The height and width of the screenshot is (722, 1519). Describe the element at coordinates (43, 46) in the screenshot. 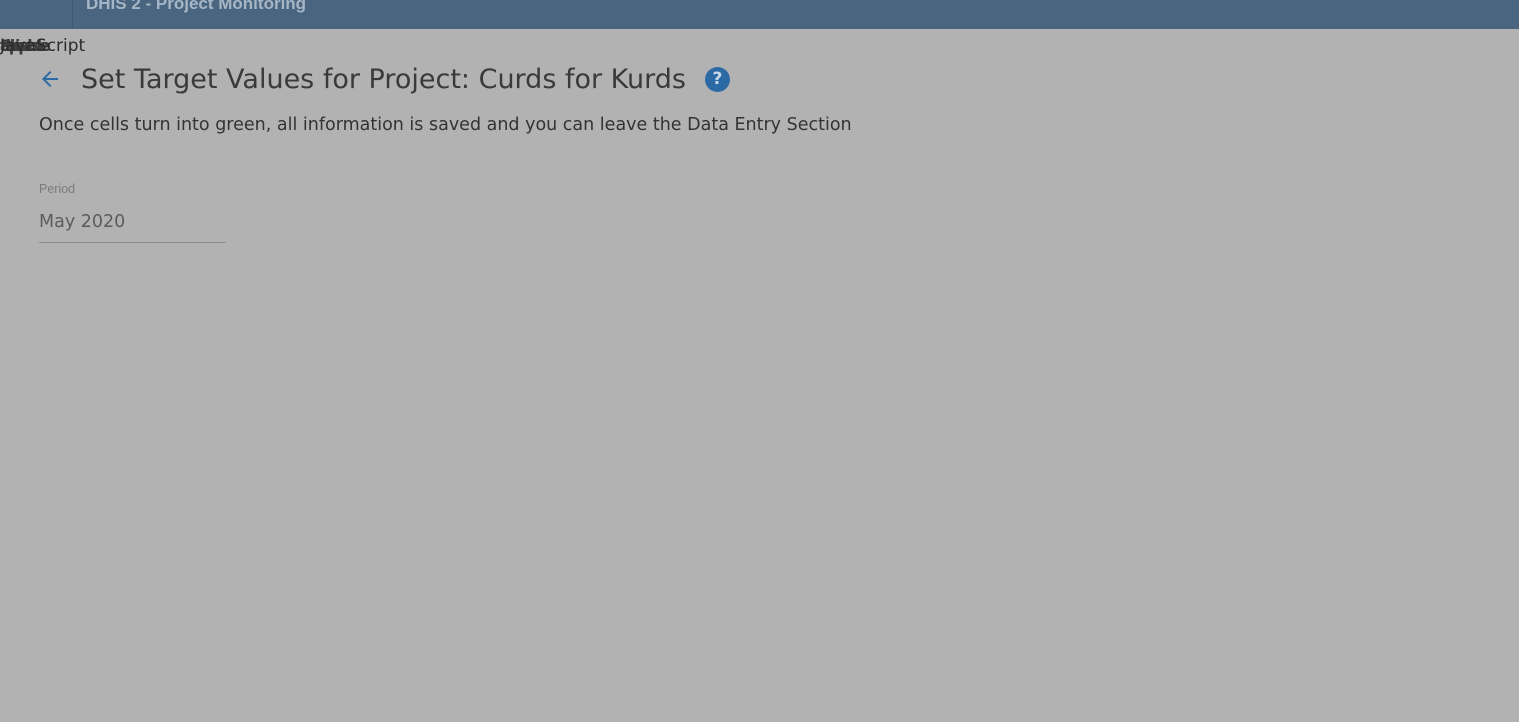

I see `noscript-label: JavaScript` at that location.